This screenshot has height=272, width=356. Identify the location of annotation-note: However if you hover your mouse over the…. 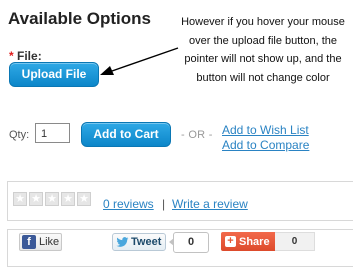
(263, 50).